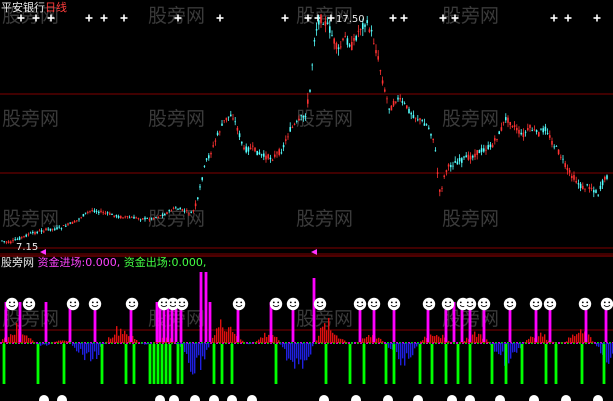  I want to click on security-name: 平安银行, so click(23, 7).